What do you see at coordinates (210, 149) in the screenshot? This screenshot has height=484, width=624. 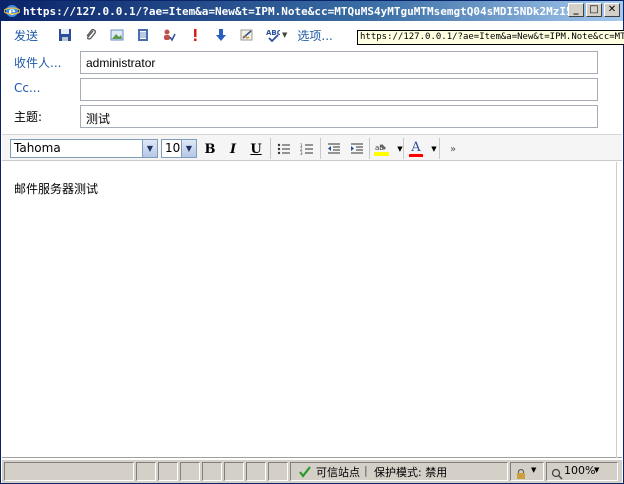 I see `bold-button: B` at bounding box center [210, 149].